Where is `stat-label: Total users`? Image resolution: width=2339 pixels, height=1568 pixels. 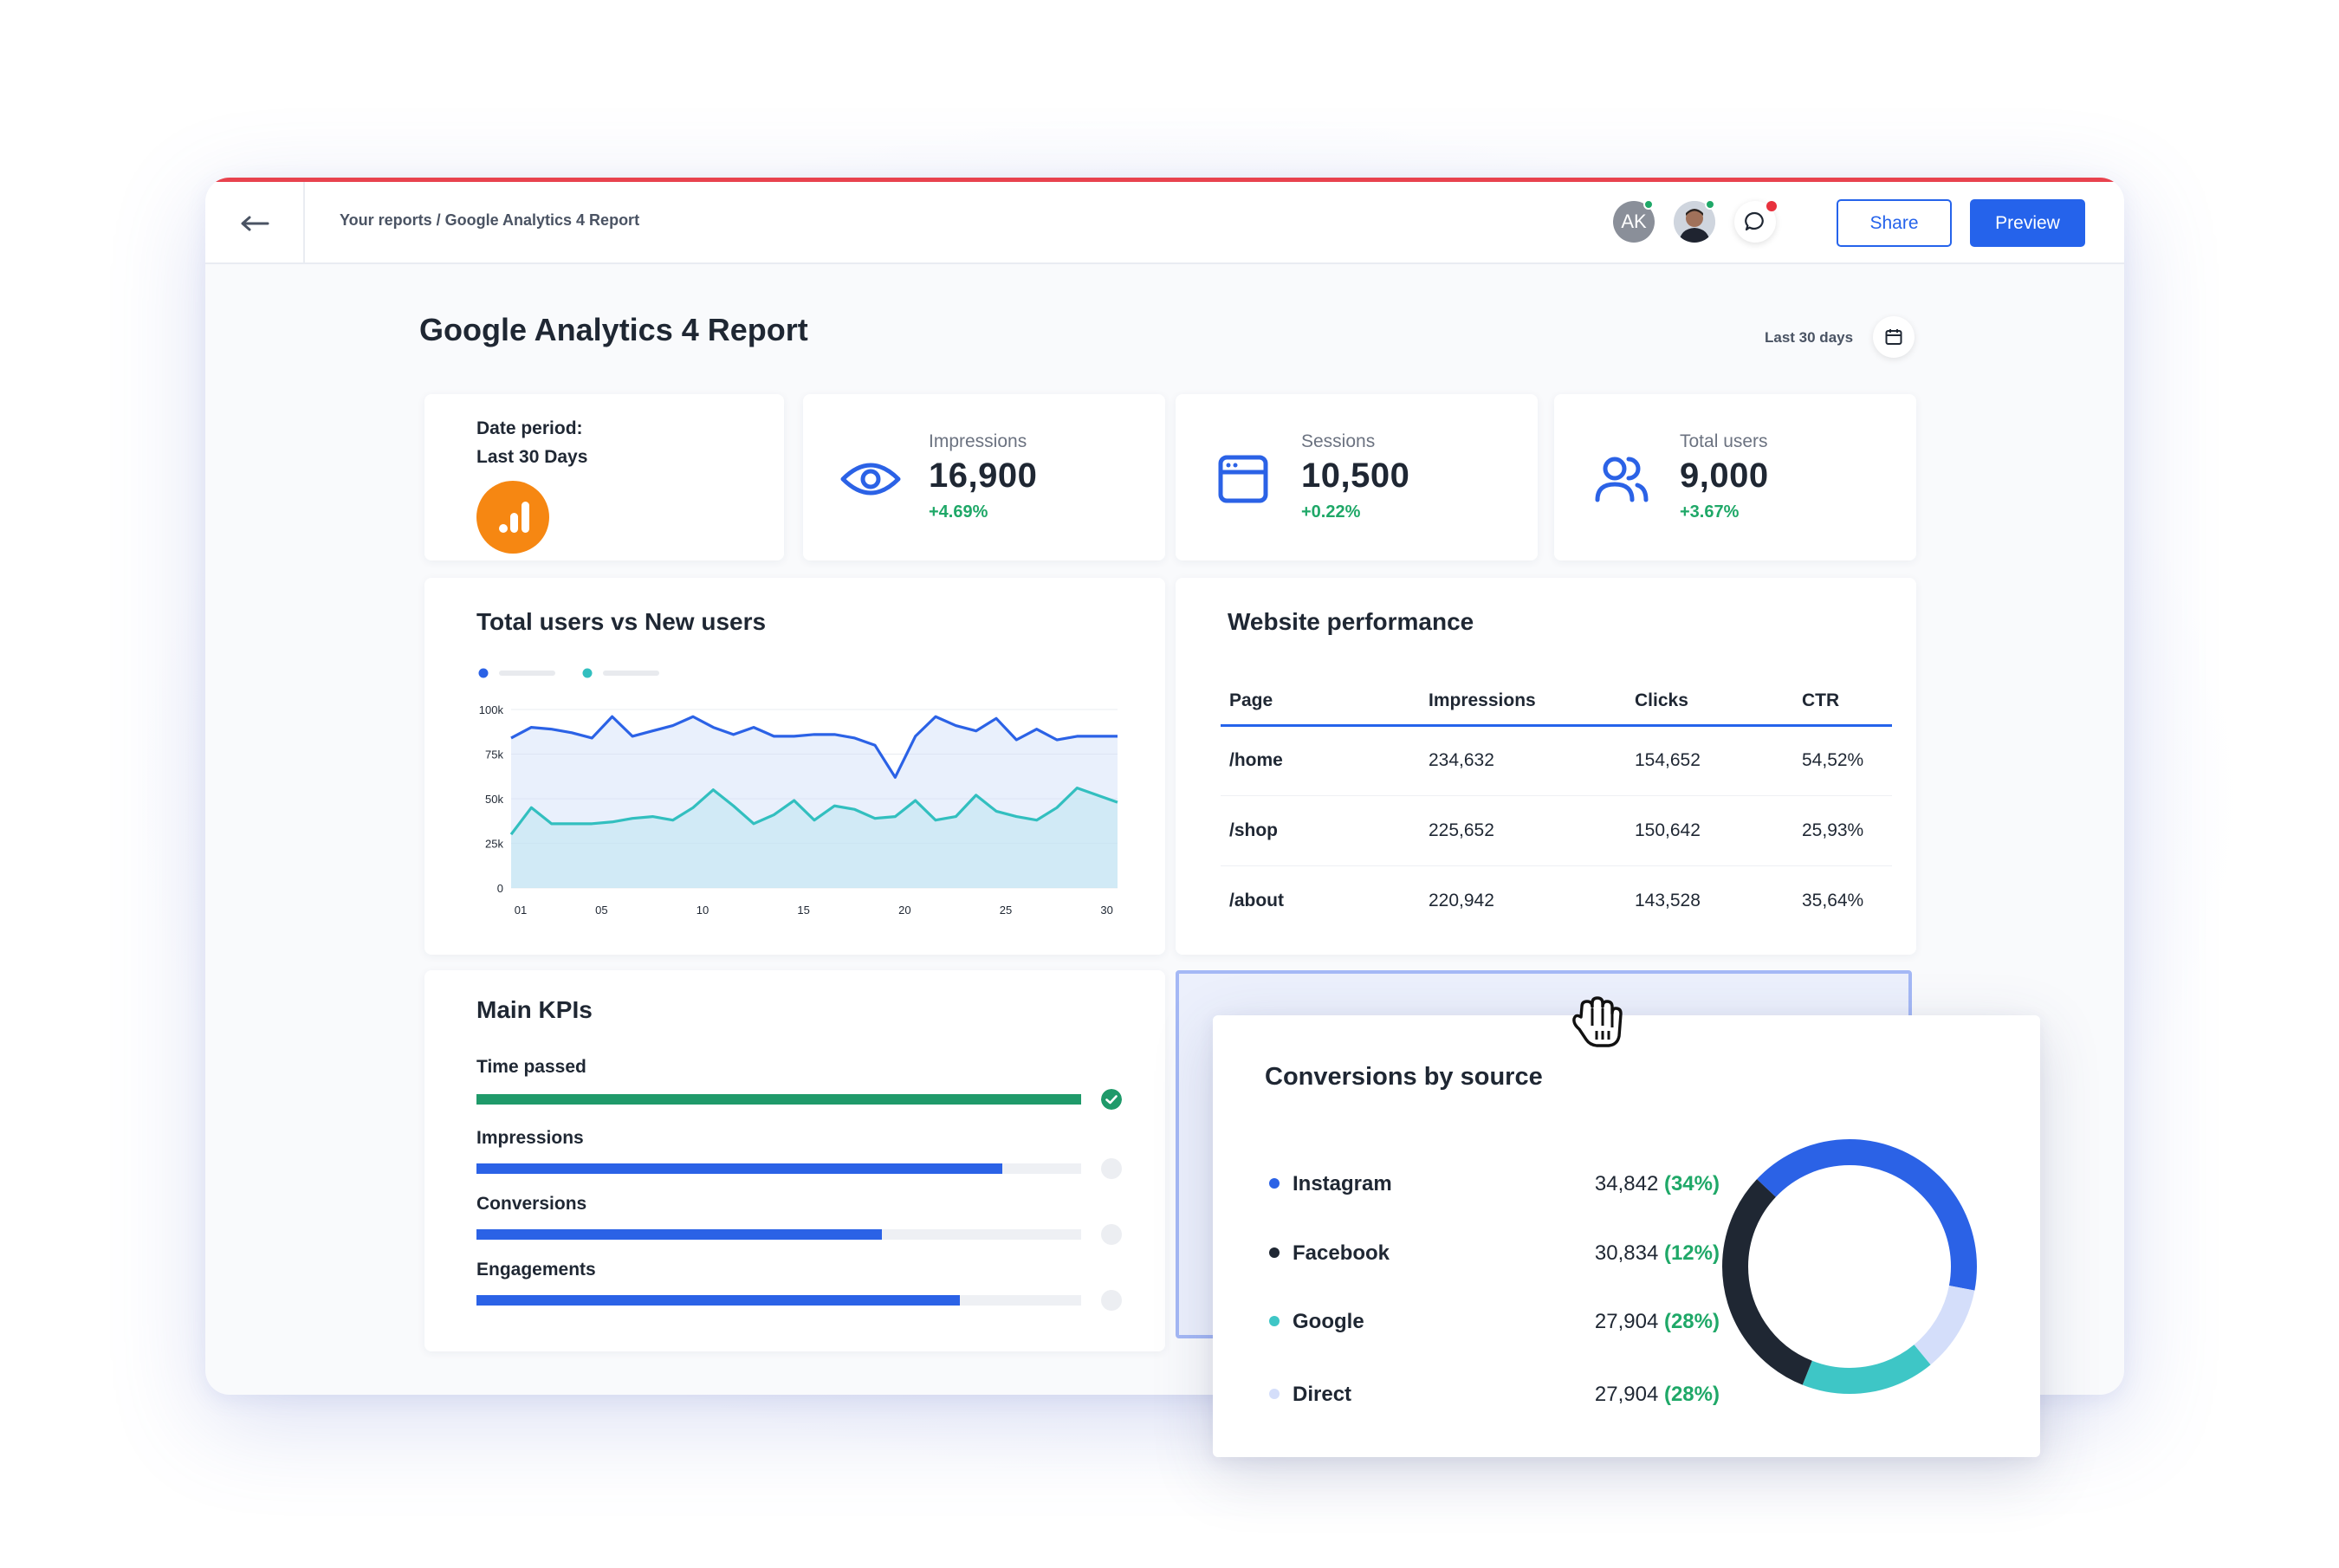 stat-label: Total users is located at coordinates (1724, 441).